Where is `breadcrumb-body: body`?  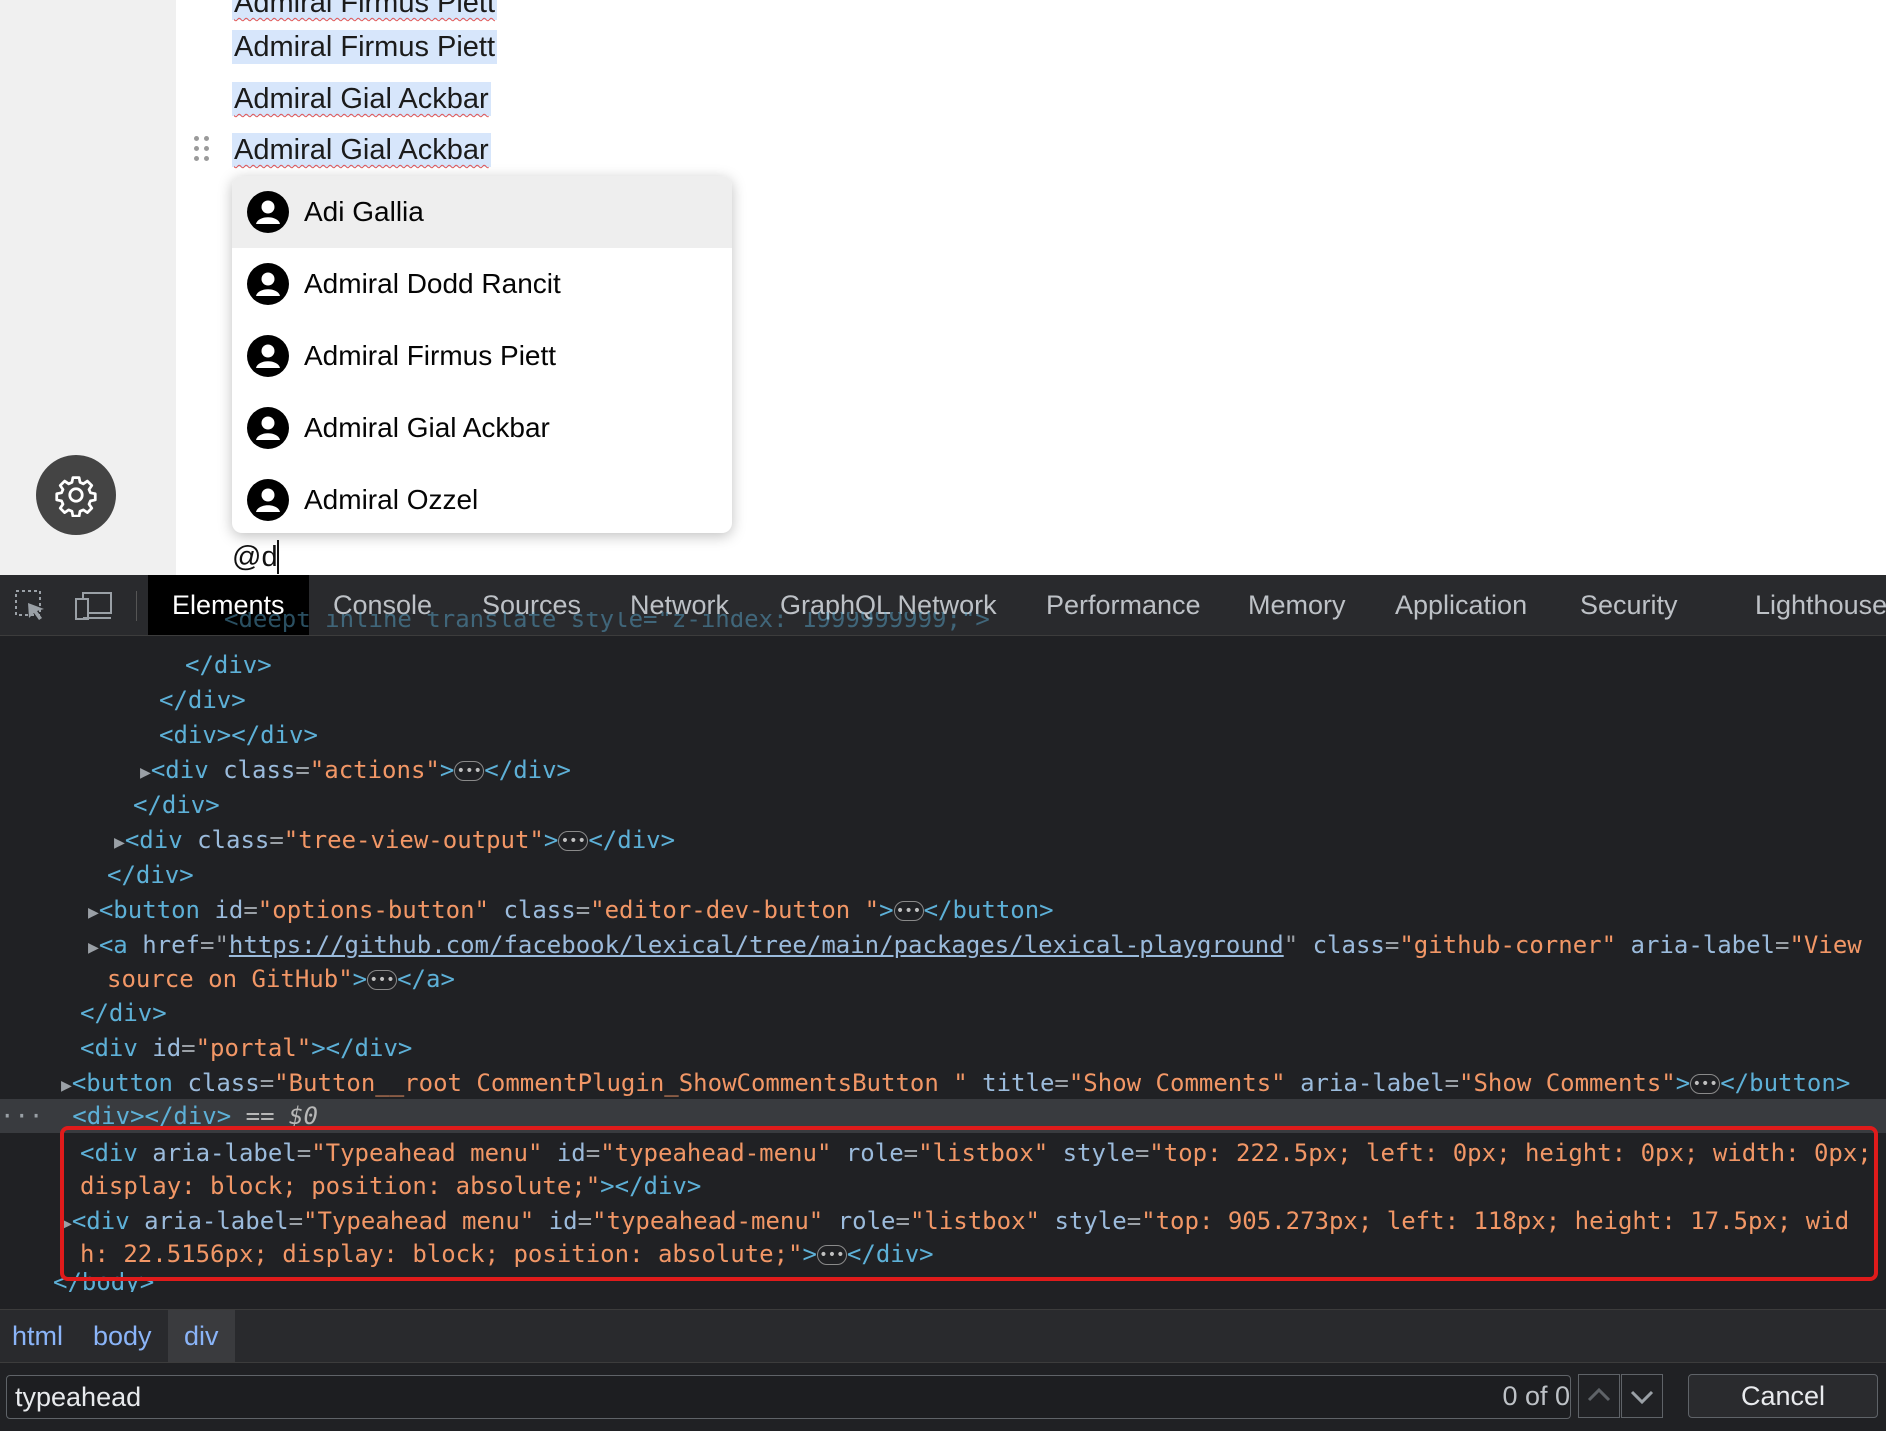 breadcrumb-body: body is located at coordinates (122, 1336).